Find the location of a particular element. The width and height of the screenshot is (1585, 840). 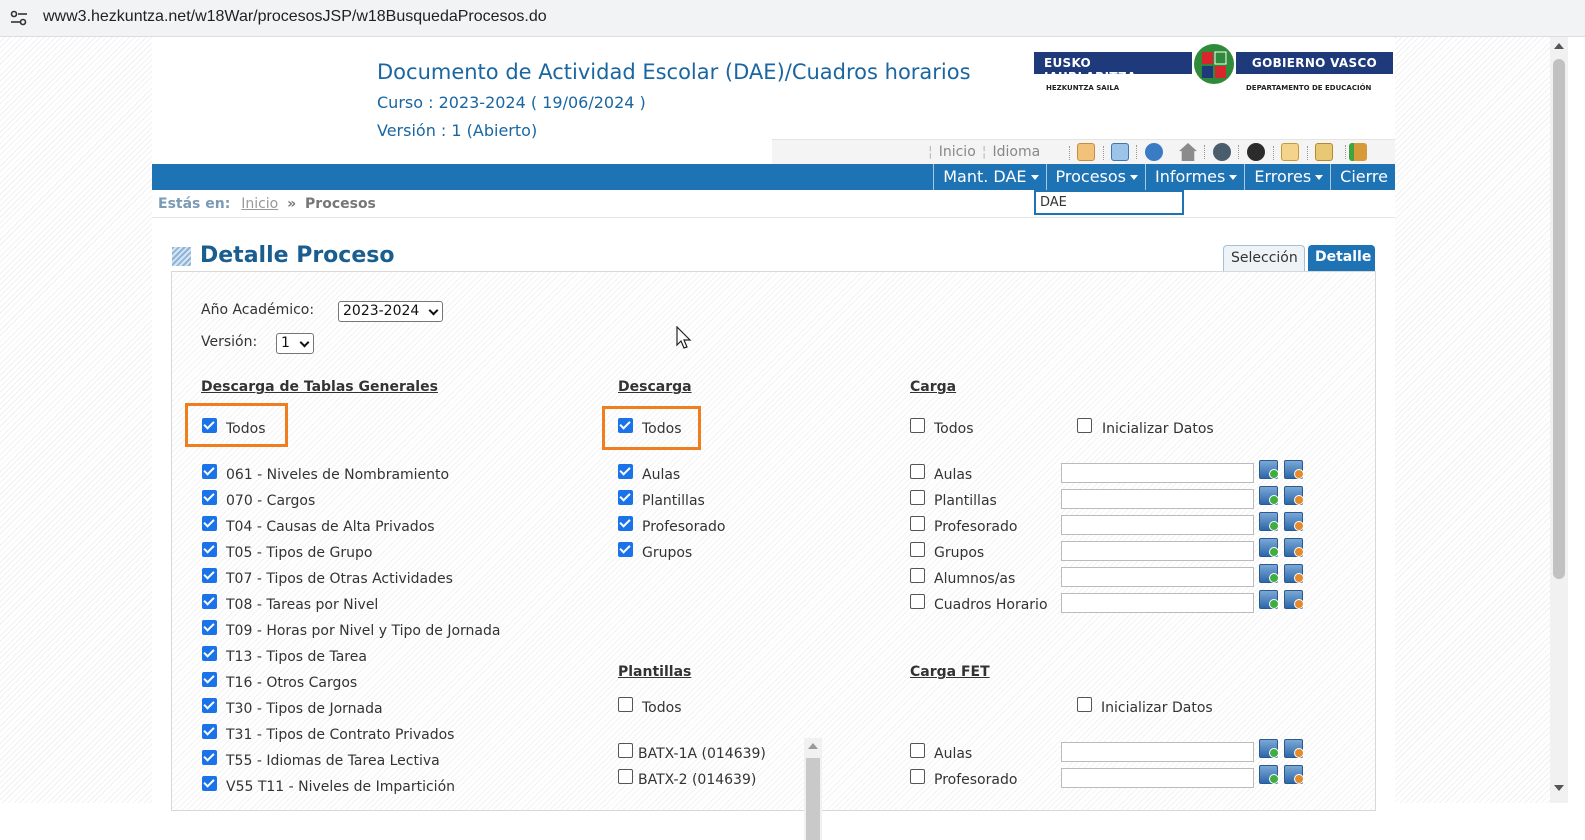

carga-grupos-checkbox is located at coordinates (917, 549).